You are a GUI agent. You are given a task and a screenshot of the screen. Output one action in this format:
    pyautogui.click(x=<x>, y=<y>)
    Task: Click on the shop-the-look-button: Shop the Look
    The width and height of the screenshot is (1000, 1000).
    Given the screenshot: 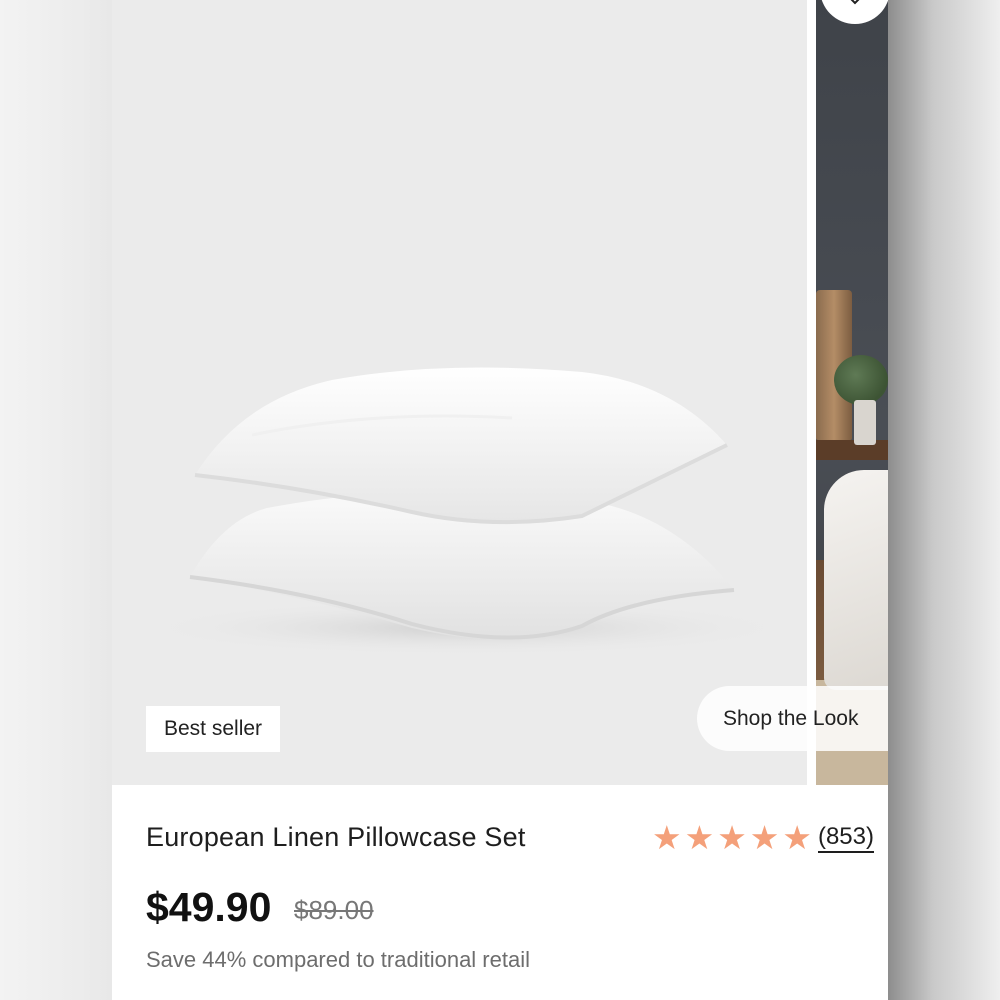 What is the action you would take?
    pyautogui.click(x=792, y=718)
    